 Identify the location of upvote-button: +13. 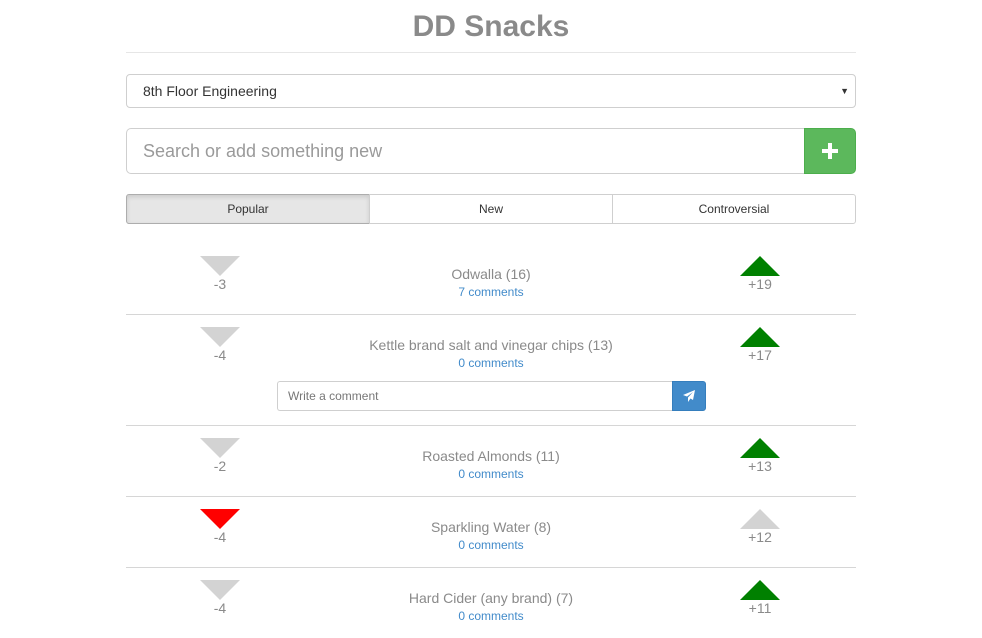
(760, 456).